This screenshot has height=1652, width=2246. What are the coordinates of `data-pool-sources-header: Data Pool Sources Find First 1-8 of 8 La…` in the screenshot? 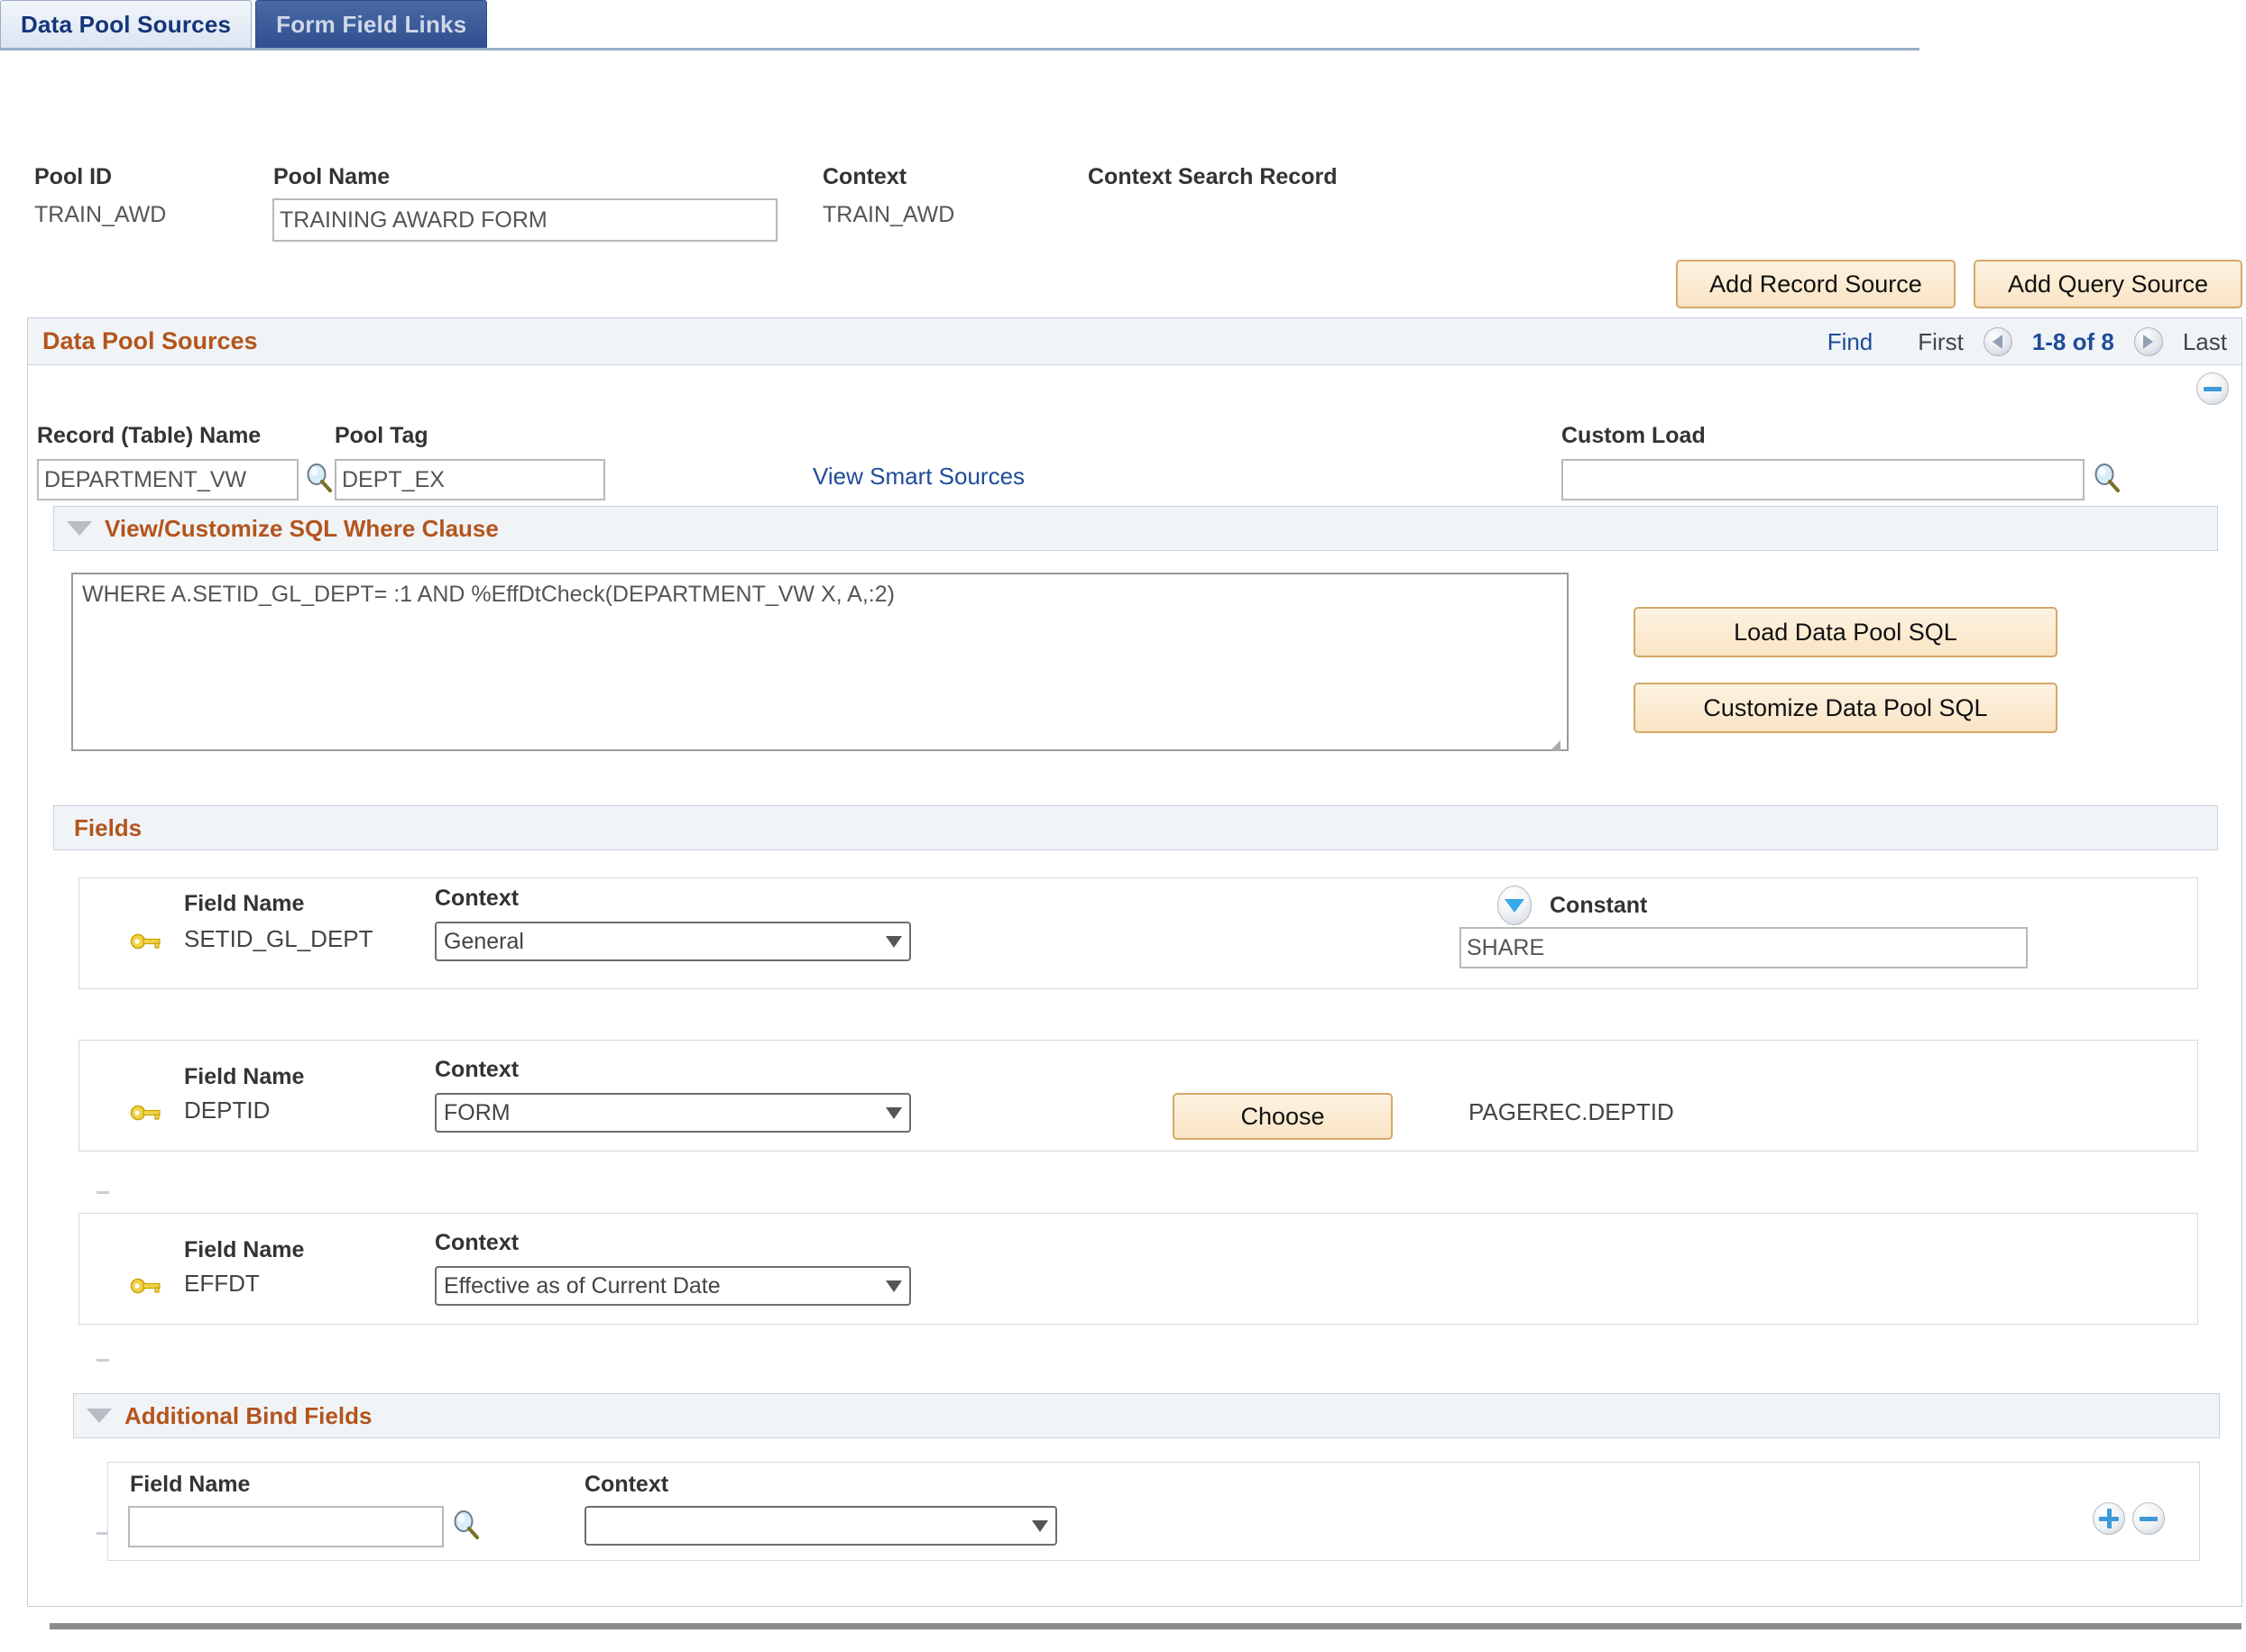 It's located at (1134, 342).